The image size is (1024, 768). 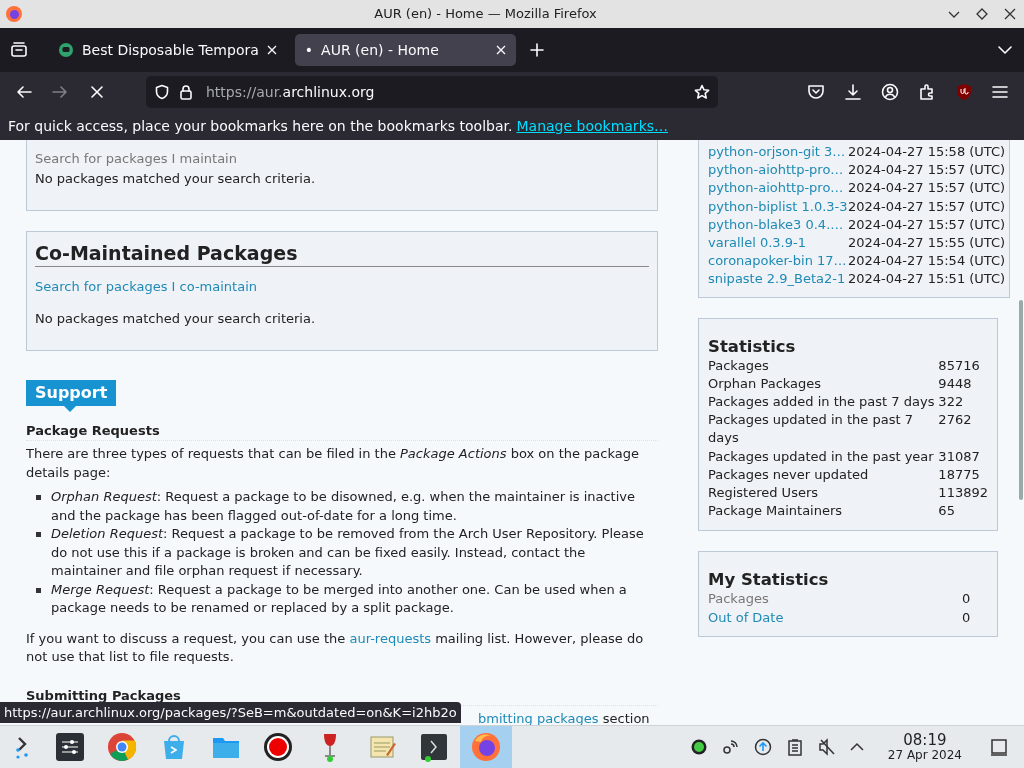 I want to click on pointer-icon, so click(x=70, y=409).